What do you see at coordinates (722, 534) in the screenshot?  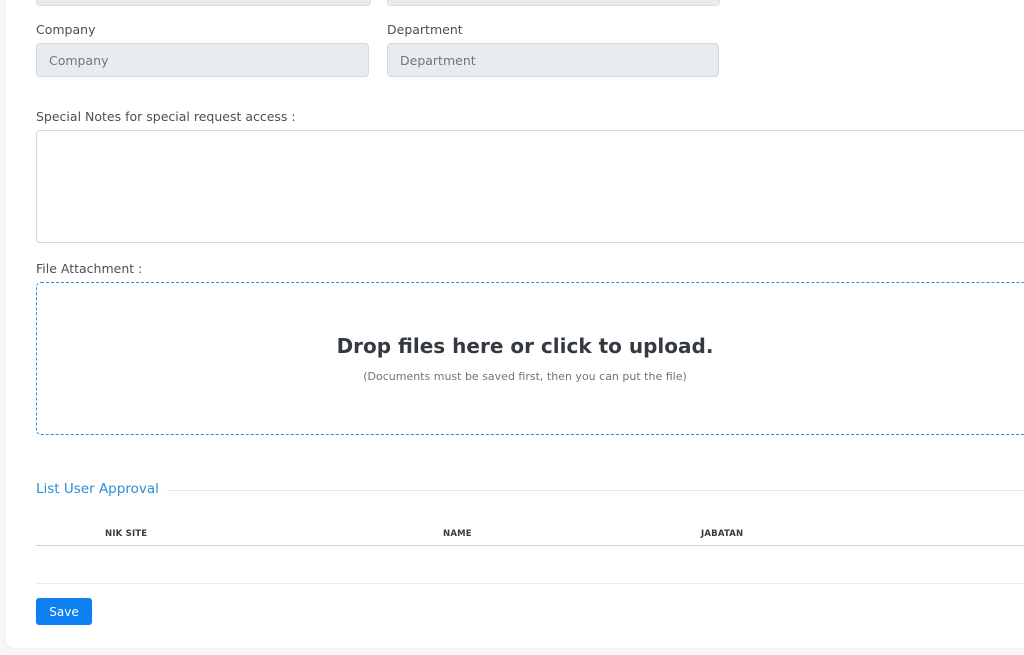 I see `column-header-jabatan: JABATAN` at bounding box center [722, 534].